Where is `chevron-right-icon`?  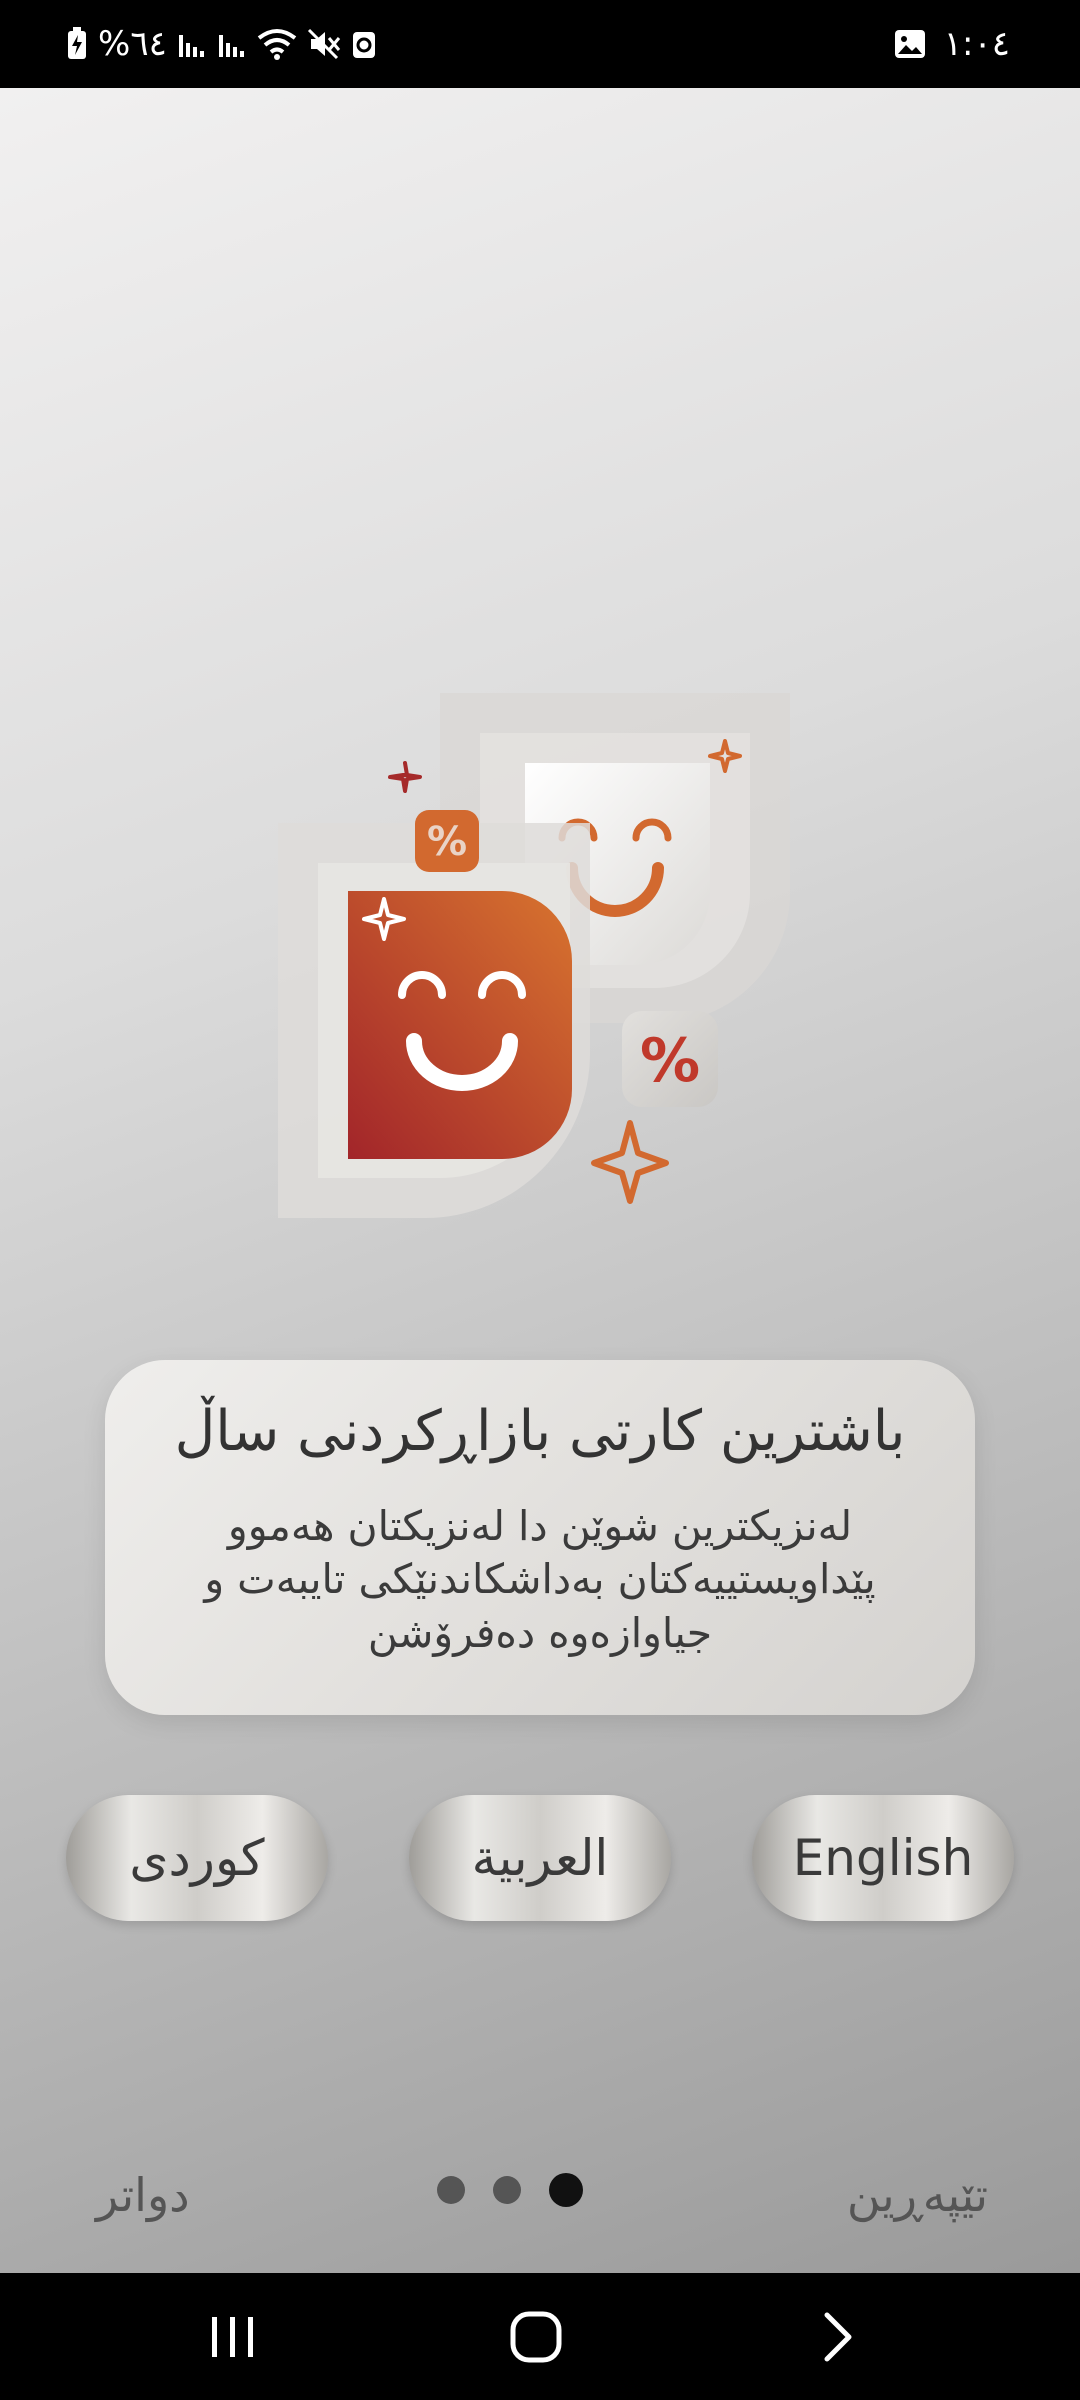 chevron-right-icon is located at coordinates (838, 2336).